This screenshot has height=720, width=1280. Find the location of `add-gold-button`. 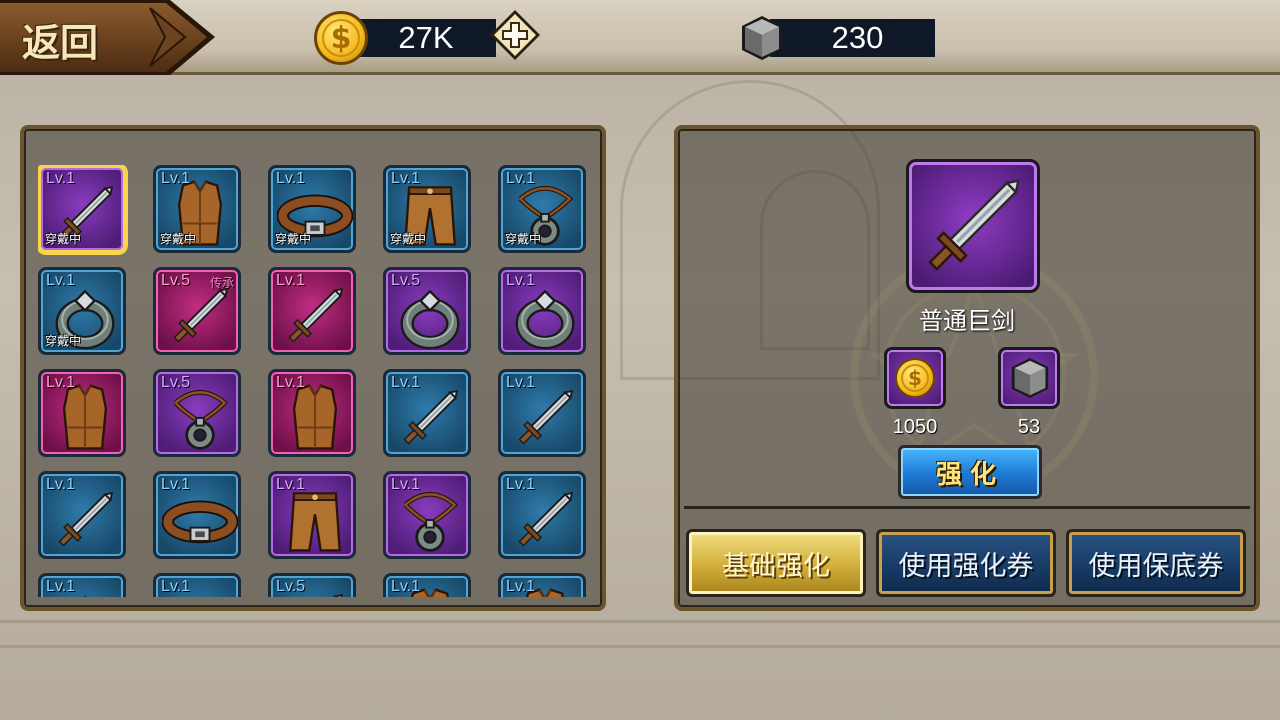

add-gold-button is located at coordinates (515, 35).